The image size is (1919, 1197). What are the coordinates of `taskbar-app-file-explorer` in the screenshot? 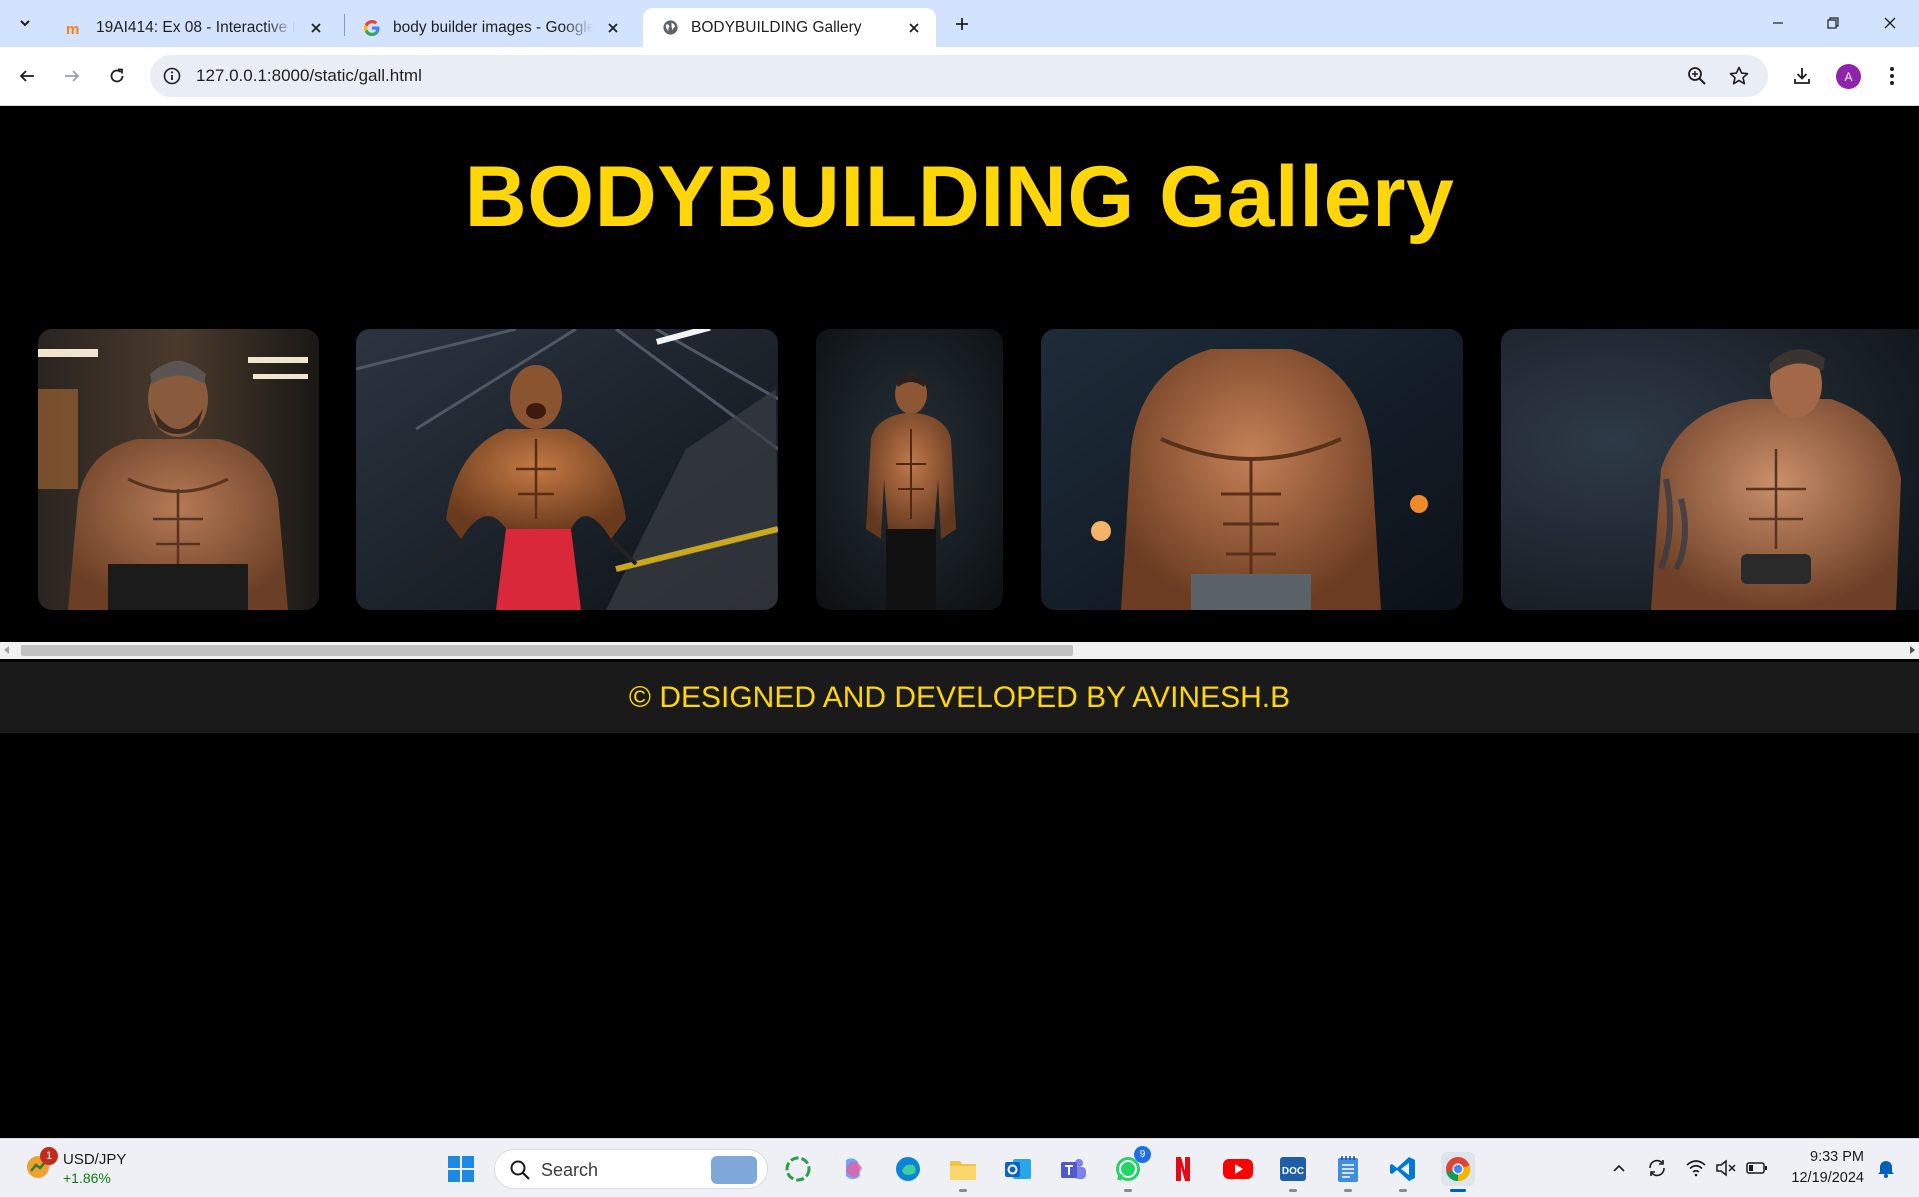 It's located at (963, 1172).